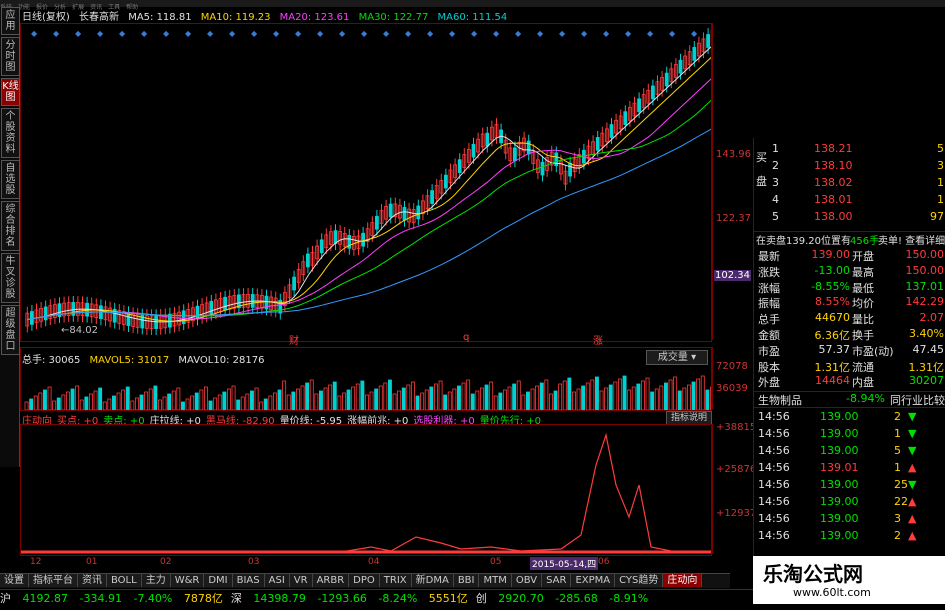  What do you see at coordinates (557, 580) in the screenshot?
I see `indicator-tab: SAR` at bounding box center [557, 580].